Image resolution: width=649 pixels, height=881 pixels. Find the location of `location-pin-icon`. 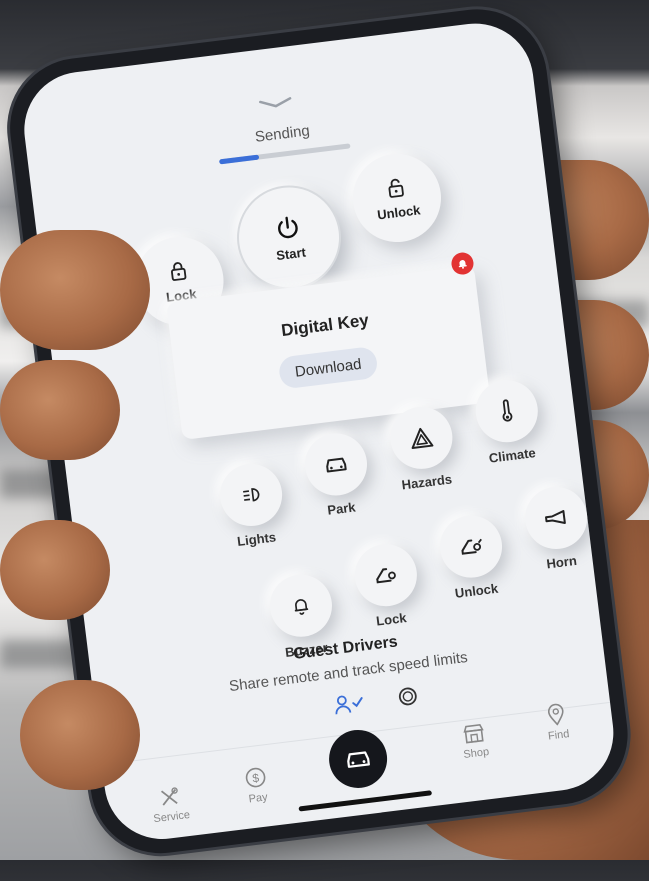

location-pin-icon is located at coordinates (556, 714).